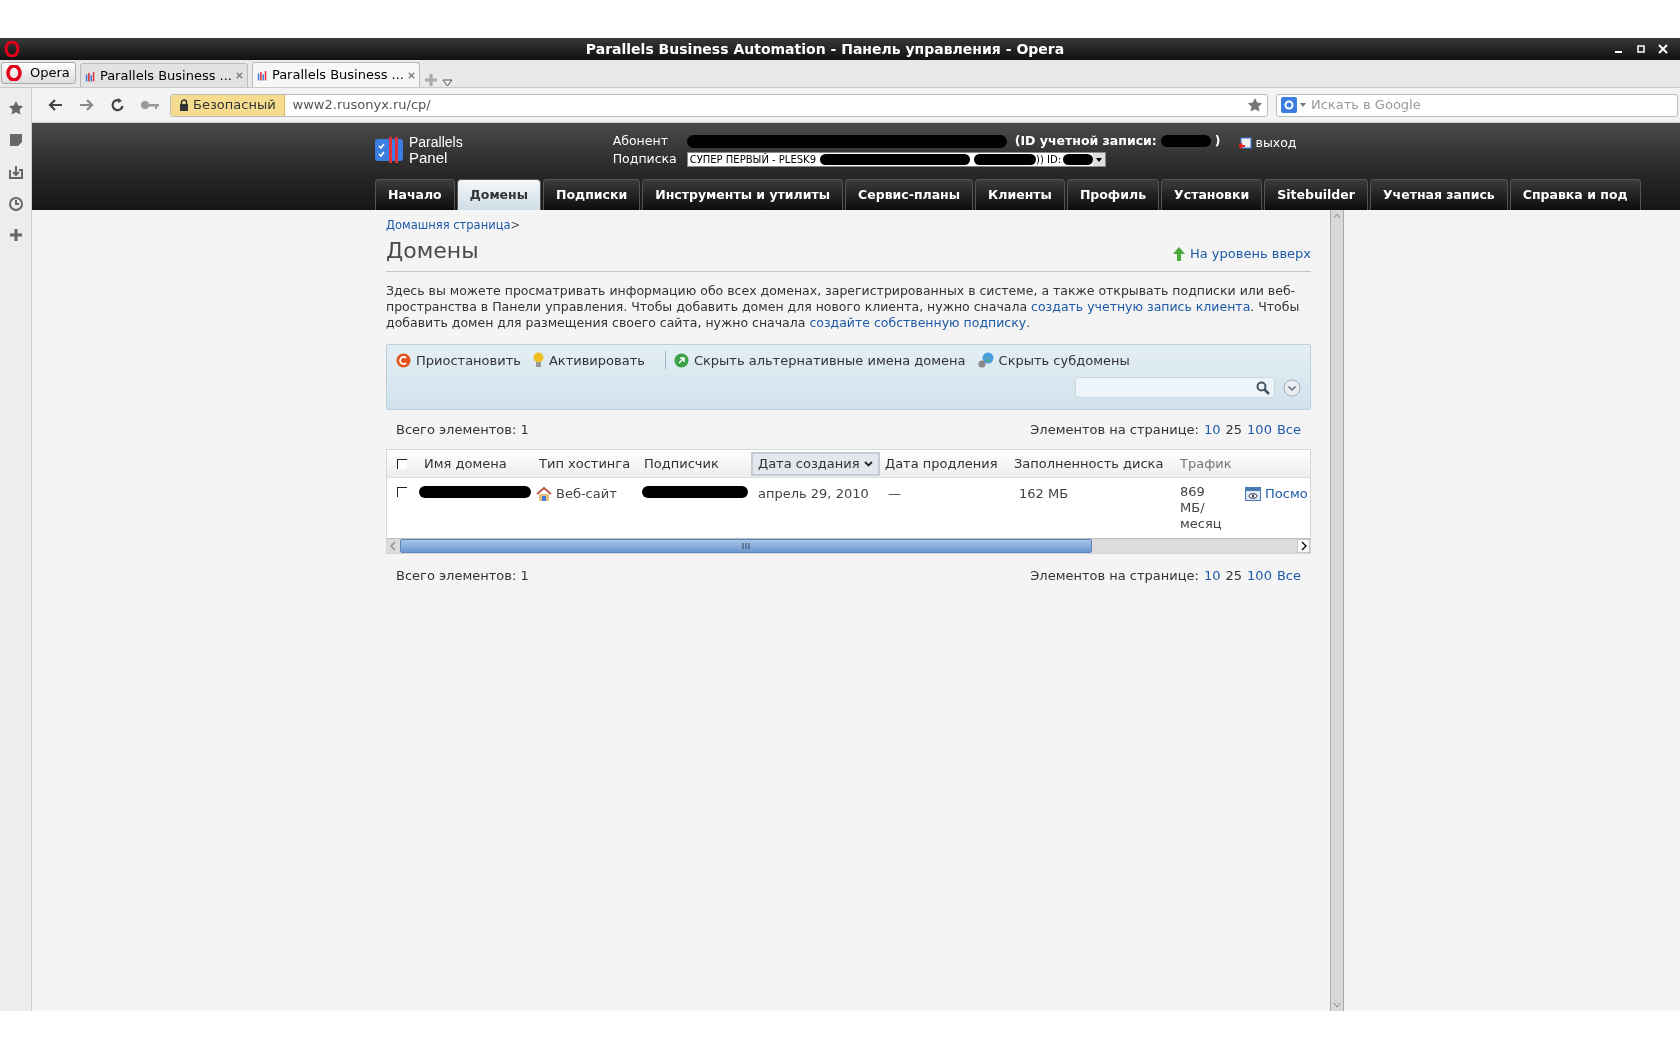 Image resolution: width=1680 pixels, height=1050 pixels. I want to click on tab-menu-icon, so click(447, 83).